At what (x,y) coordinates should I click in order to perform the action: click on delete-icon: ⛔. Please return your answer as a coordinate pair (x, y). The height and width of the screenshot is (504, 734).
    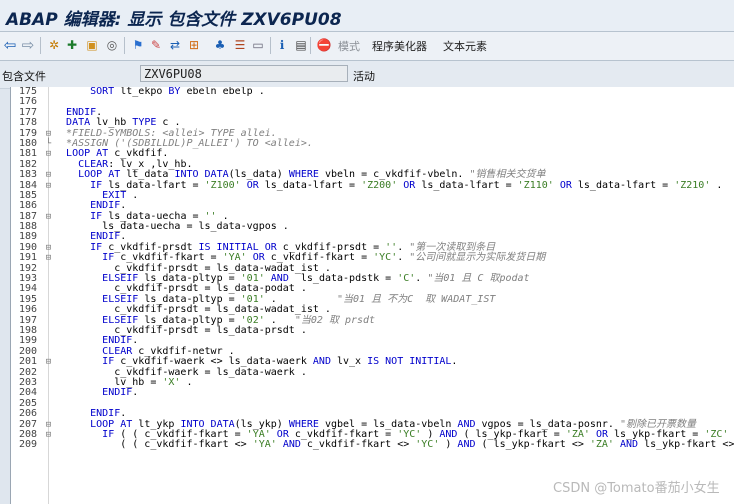
    Looking at the image, I should click on (324, 45).